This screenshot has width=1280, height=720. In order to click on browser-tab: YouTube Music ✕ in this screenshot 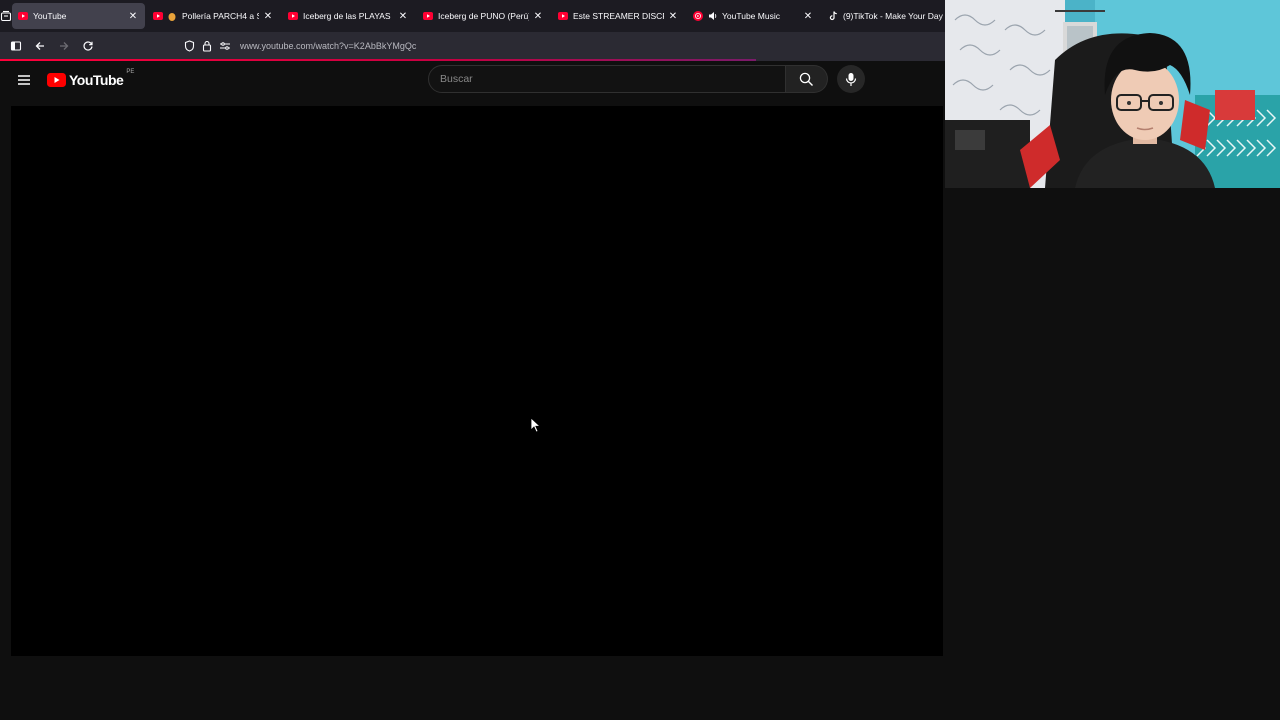, I will do `click(753, 16)`.